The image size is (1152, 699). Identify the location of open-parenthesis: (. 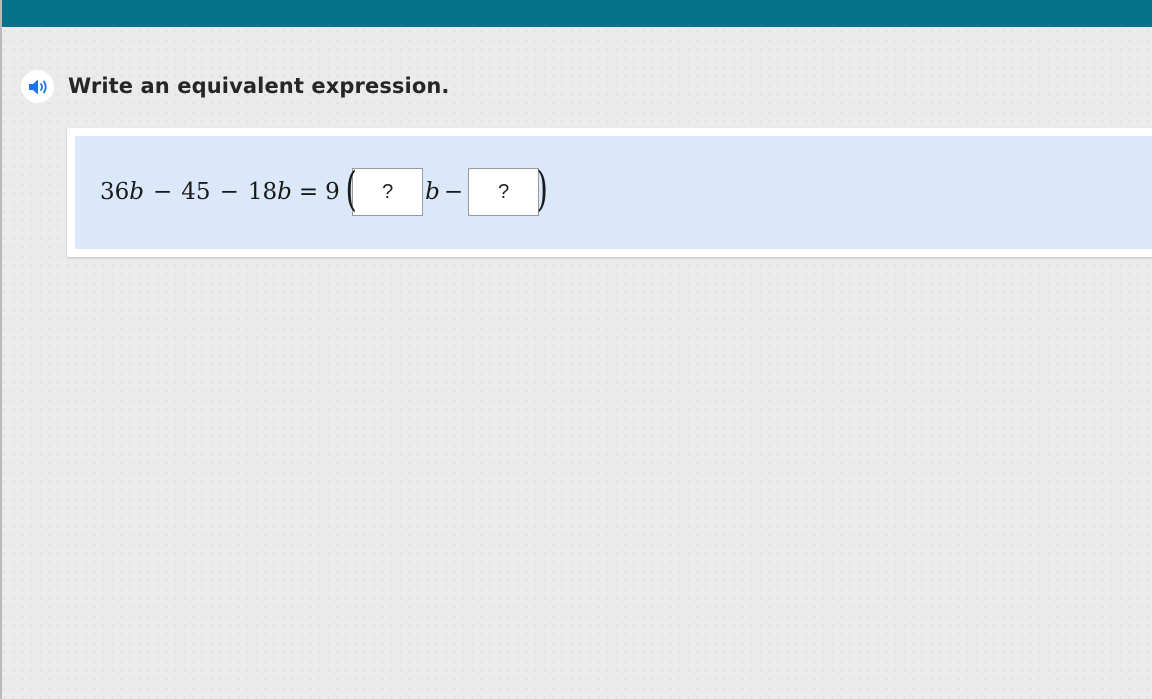
(351, 189).